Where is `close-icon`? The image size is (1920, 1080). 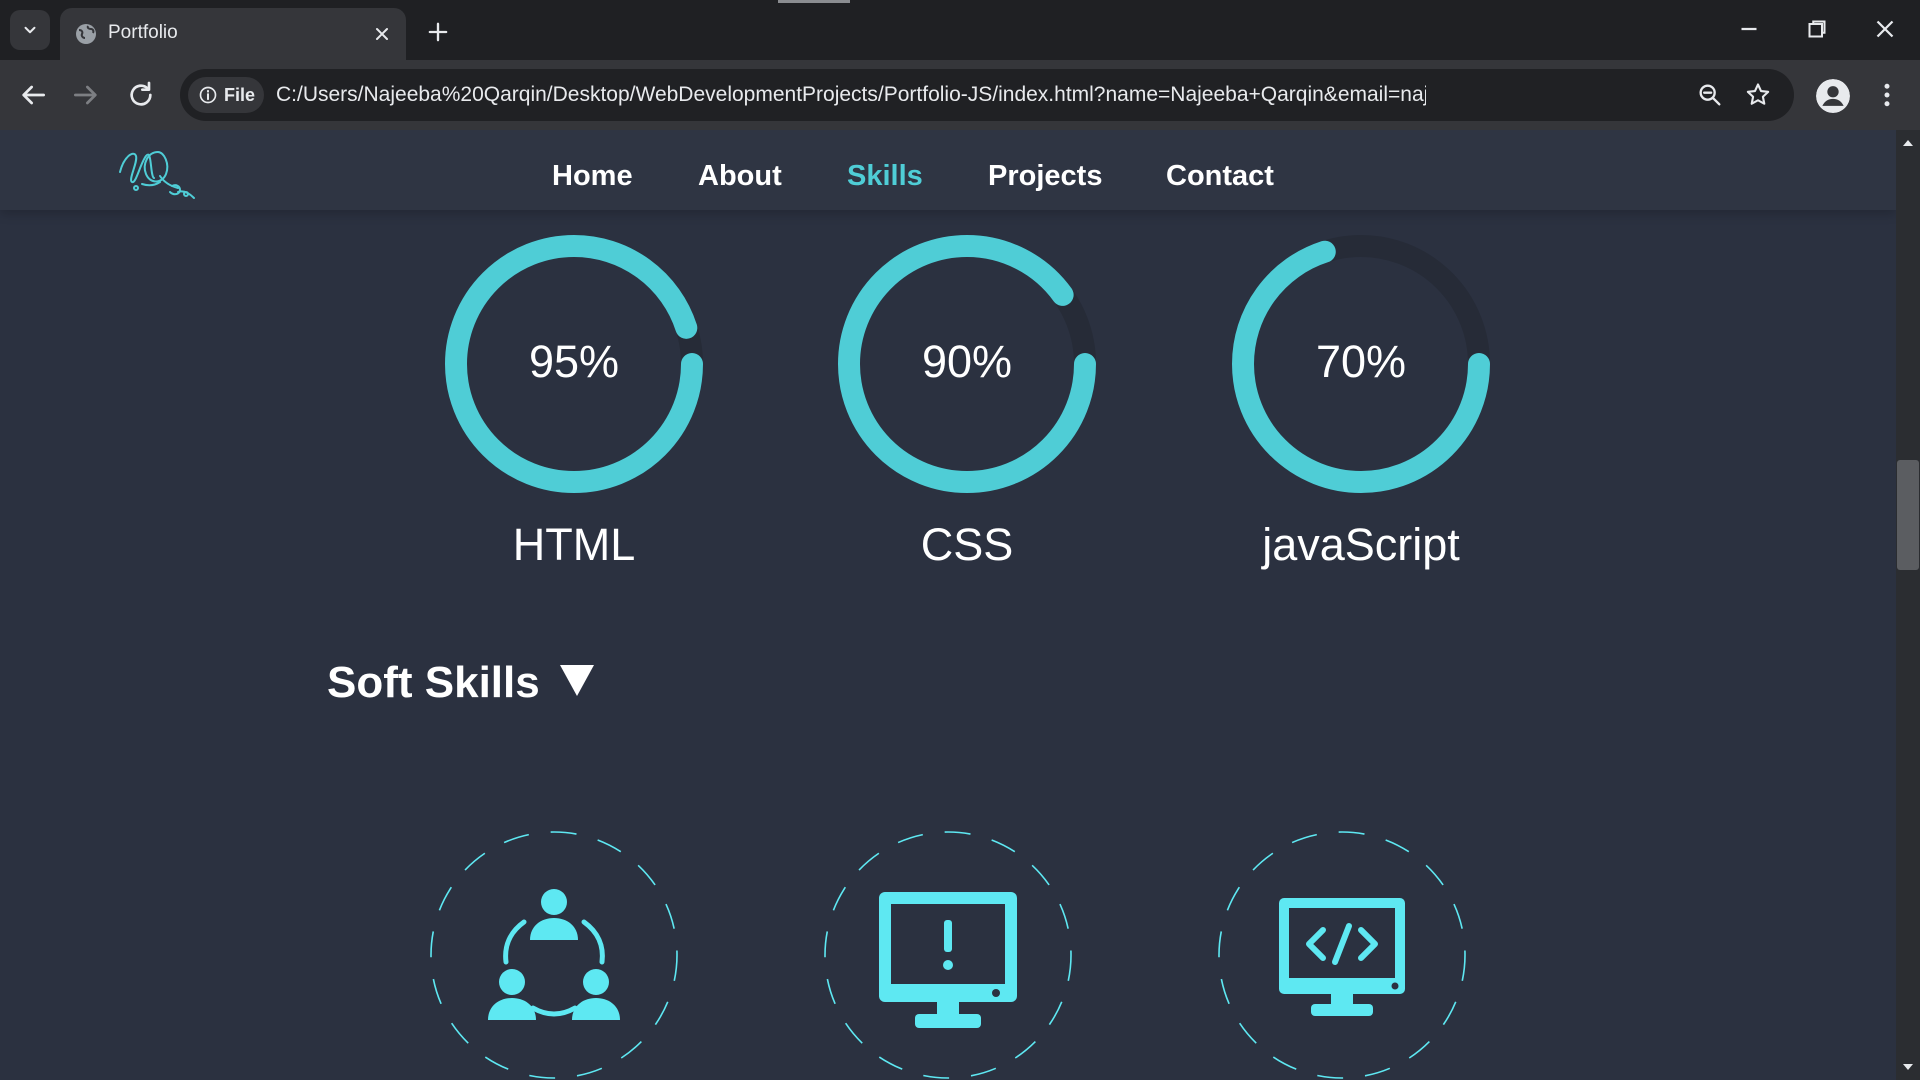 close-icon is located at coordinates (382, 34).